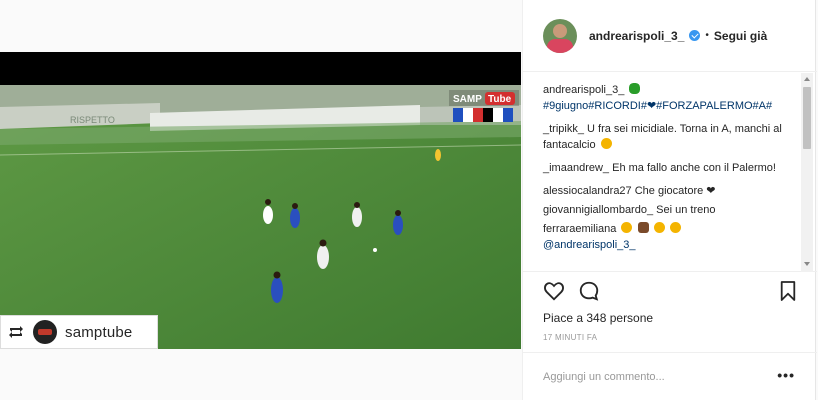  What do you see at coordinates (589, 245) in the screenshot?
I see `comment-mention: @andrearispoli_3_` at bounding box center [589, 245].